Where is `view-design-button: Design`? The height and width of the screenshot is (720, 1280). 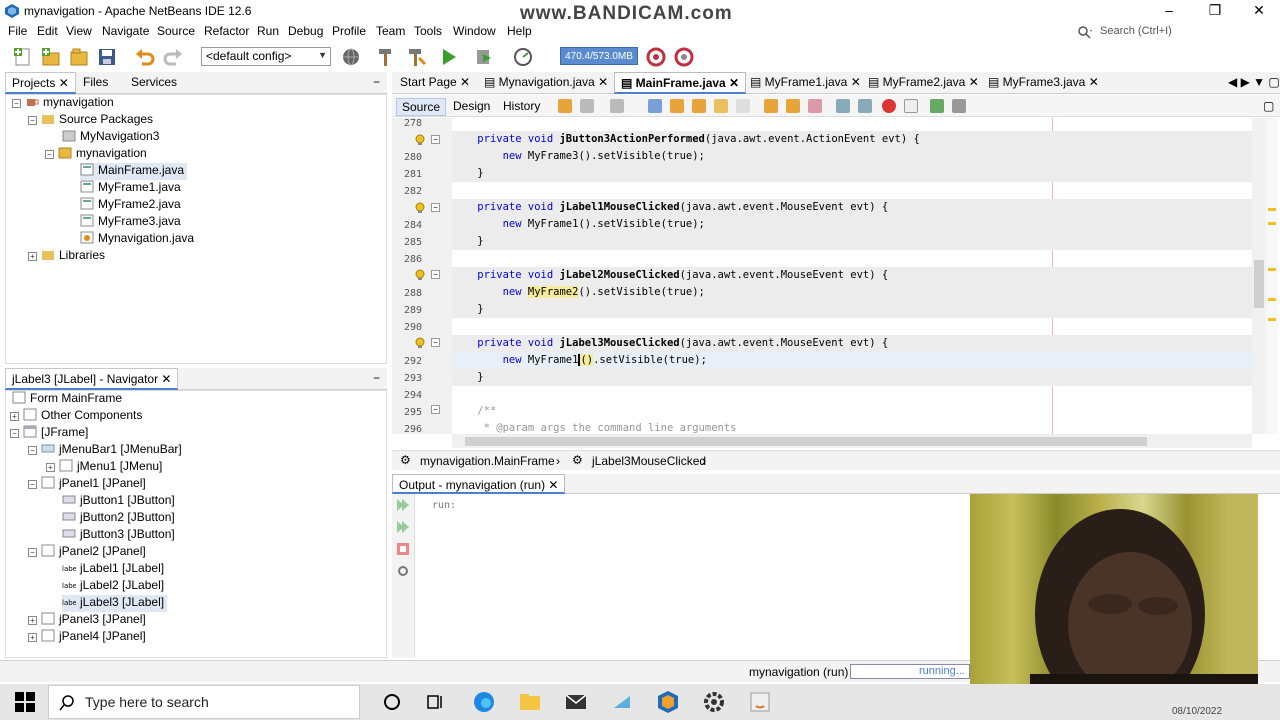 view-design-button: Design is located at coordinates (471, 106).